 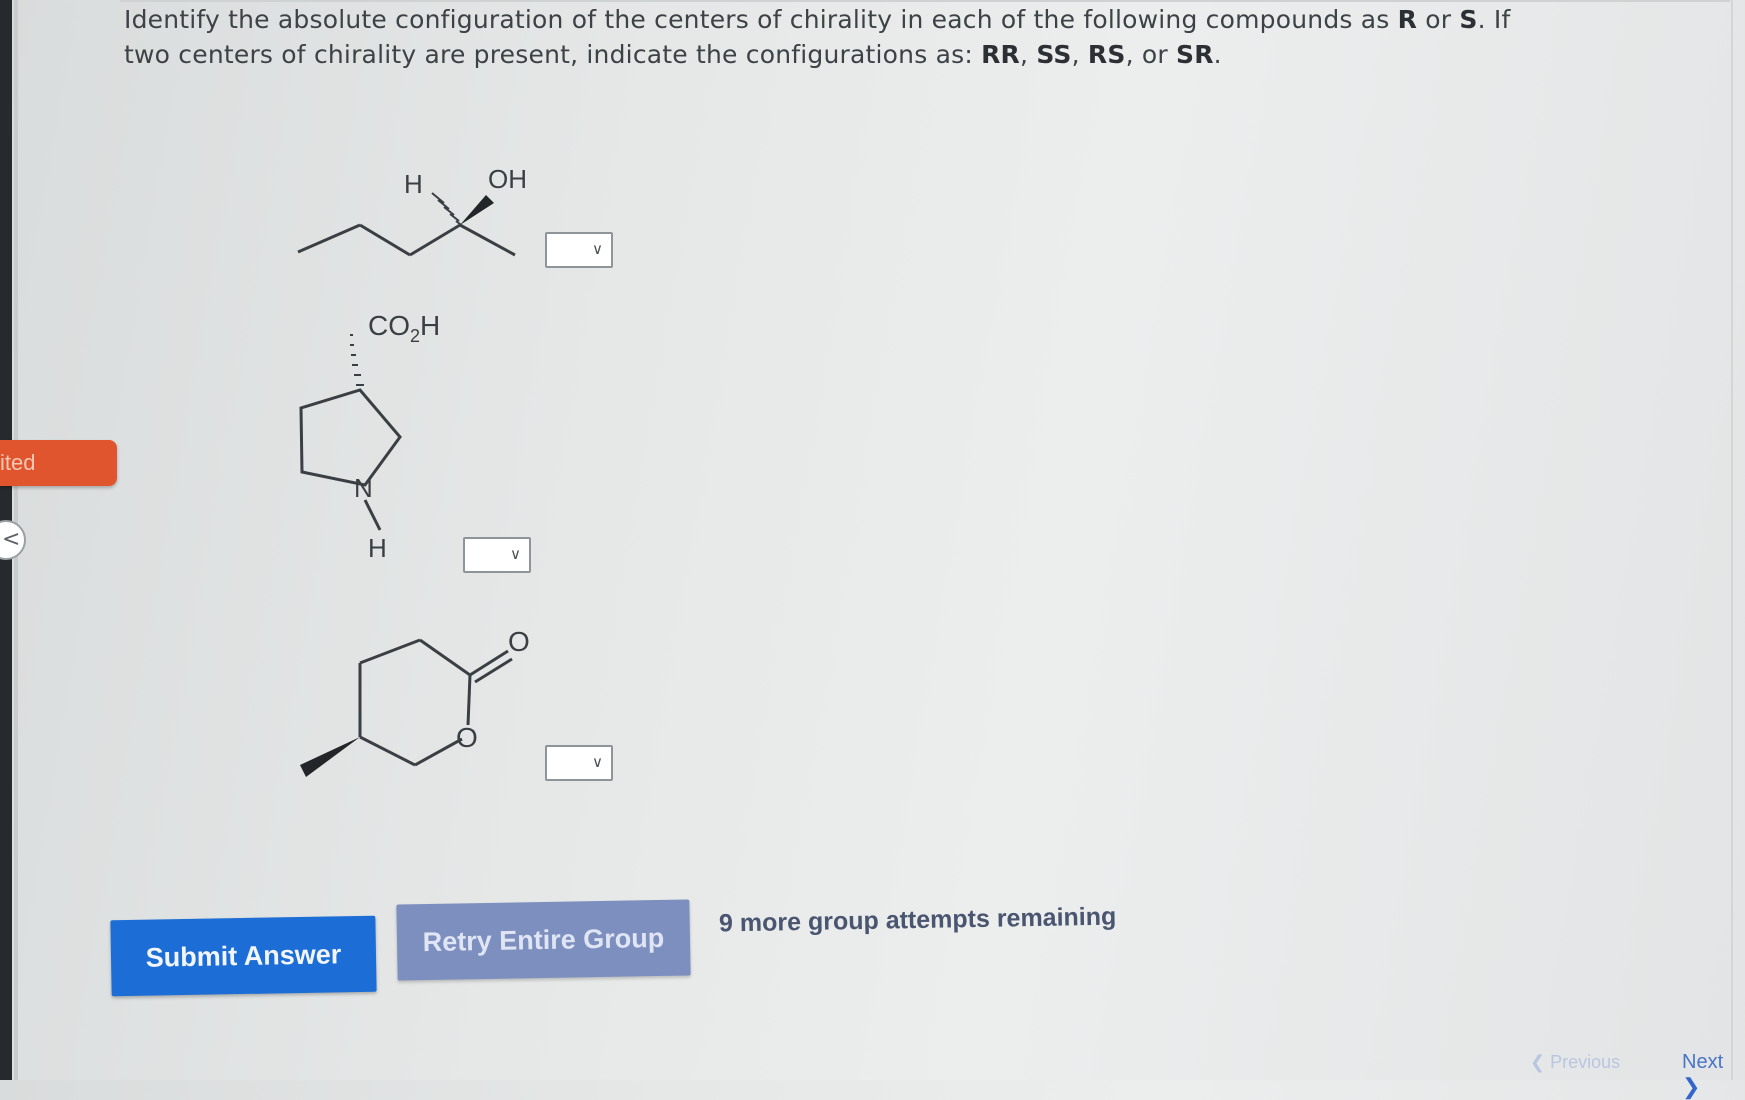 What do you see at coordinates (1691, 1086) in the screenshot?
I see `chevron-right-icon: ❯` at bounding box center [1691, 1086].